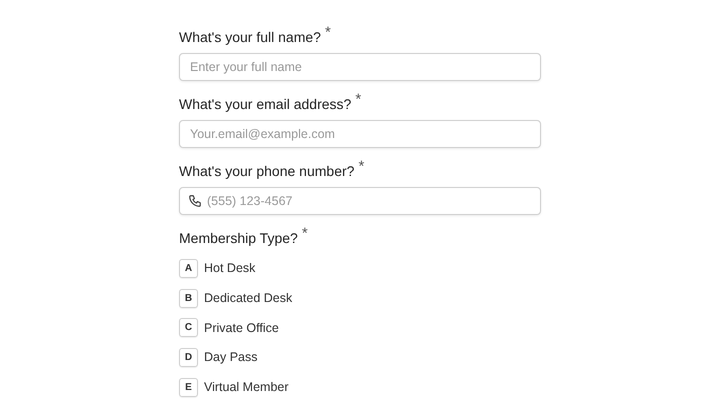  Describe the element at coordinates (241, 328) in the screenshot. I see `option-label: Private Office` at that location.